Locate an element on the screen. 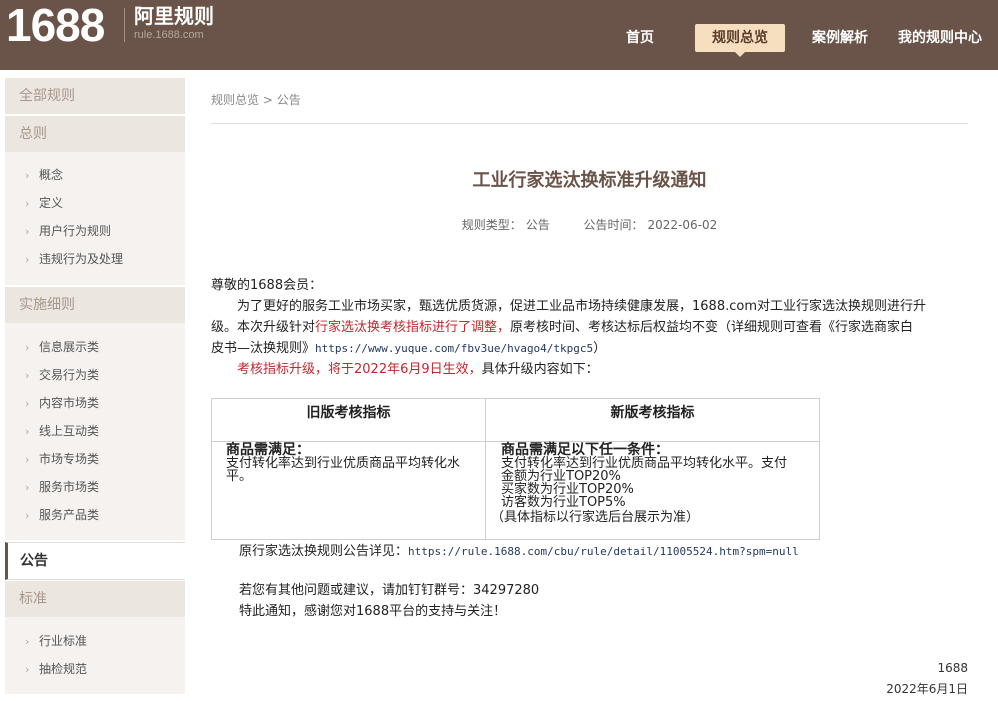 The image size is (998, 701). article-meta: 规则类型： 公告 公告时间： 2022-06-02 is located at coordinates (589, 225).